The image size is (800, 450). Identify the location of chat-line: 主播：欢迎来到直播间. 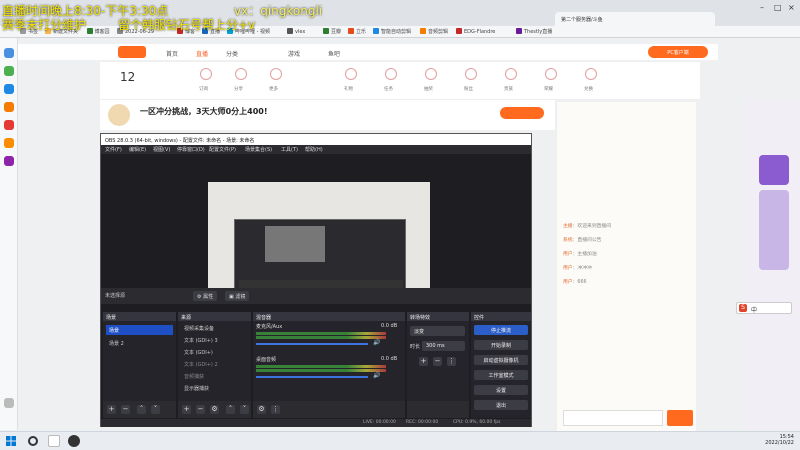
(587, 226).